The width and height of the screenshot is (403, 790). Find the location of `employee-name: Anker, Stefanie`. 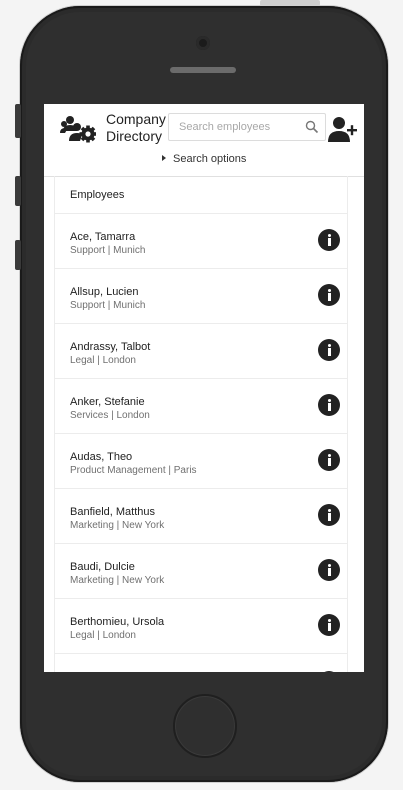

employee-name: Anker, Stefanie is located at coordinates (107, 402).